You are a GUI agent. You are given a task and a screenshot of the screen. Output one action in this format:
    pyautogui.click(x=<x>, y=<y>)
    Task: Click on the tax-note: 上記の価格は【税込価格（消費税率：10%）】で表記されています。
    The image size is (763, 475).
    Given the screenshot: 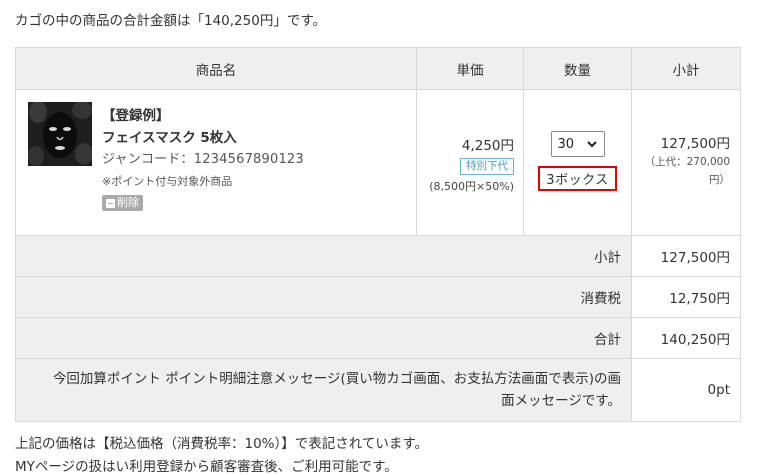 What is the action you would take?
    pyautogui.click(x=221, y=444)
    